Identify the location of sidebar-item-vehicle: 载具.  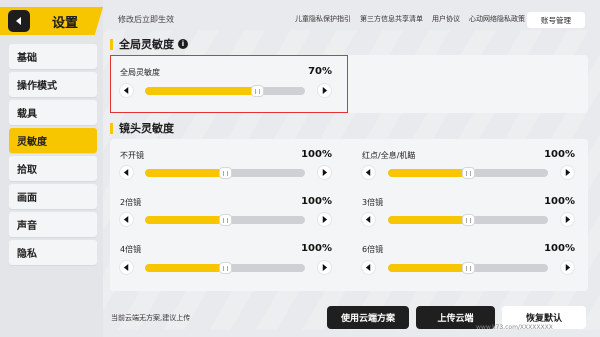
(53, 112).